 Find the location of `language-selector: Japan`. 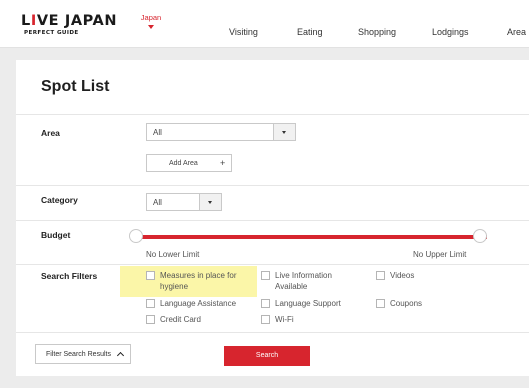

language-selector: Japan is located at coordinates (151, 21).